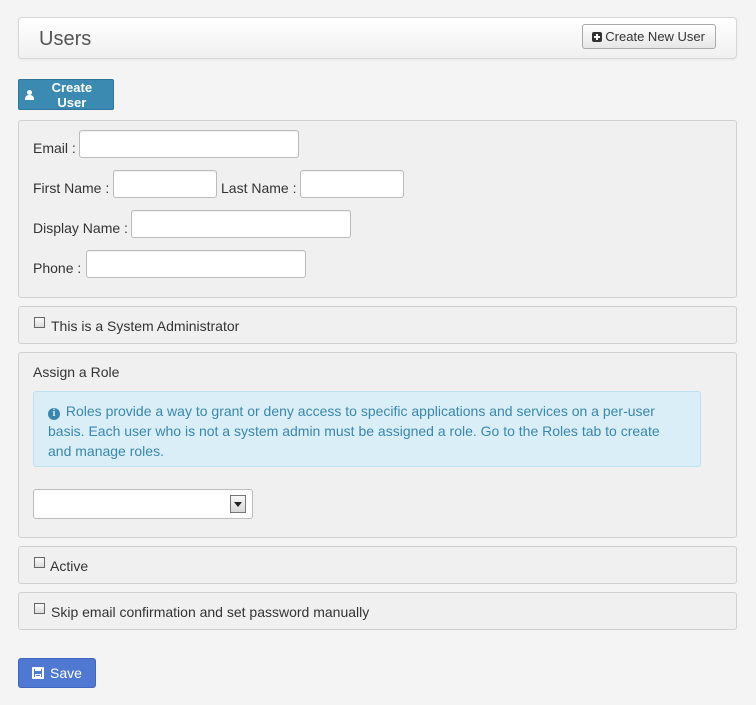 Image resolution: width=756 pixels, height=705 pixels. Describe the element at coordinates (72, 94) in the screenshot. I see `create-user-label: Create User` at that location.